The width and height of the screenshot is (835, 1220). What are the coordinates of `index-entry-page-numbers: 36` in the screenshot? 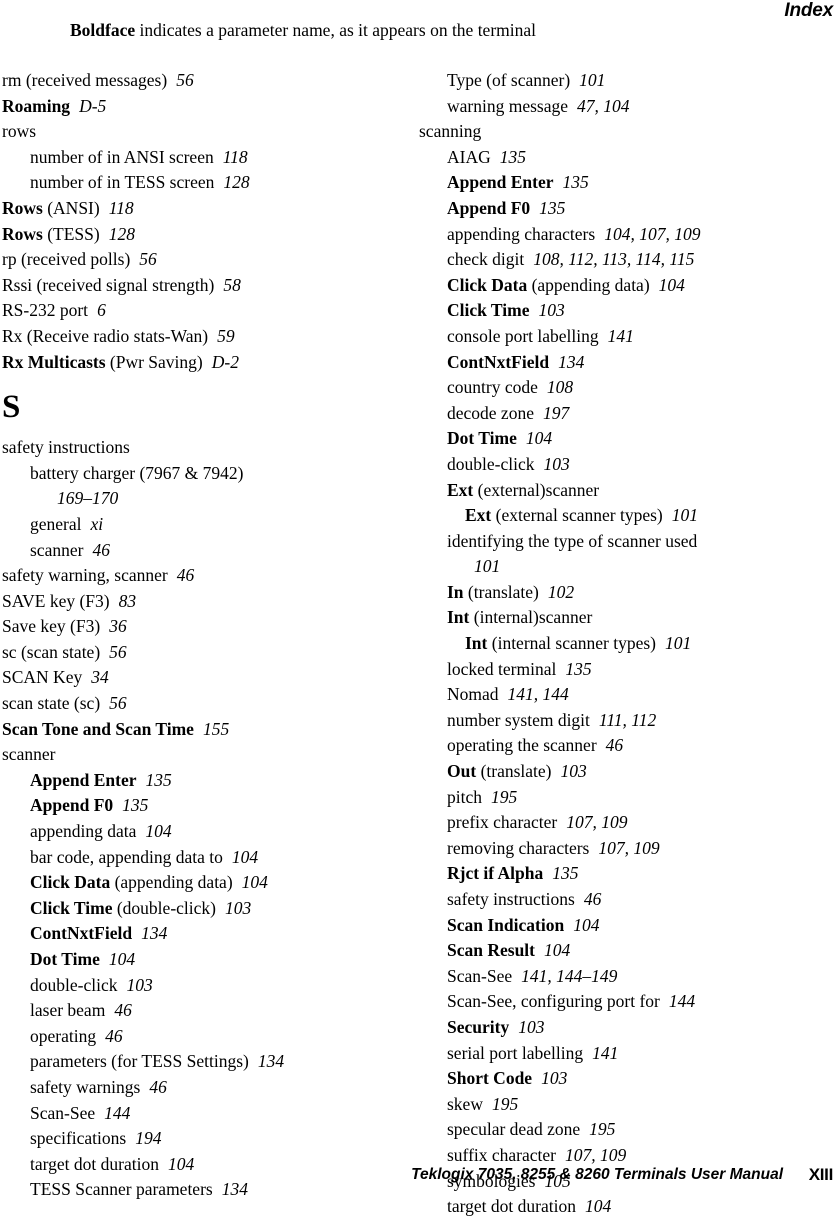 It's located at (113, 626).